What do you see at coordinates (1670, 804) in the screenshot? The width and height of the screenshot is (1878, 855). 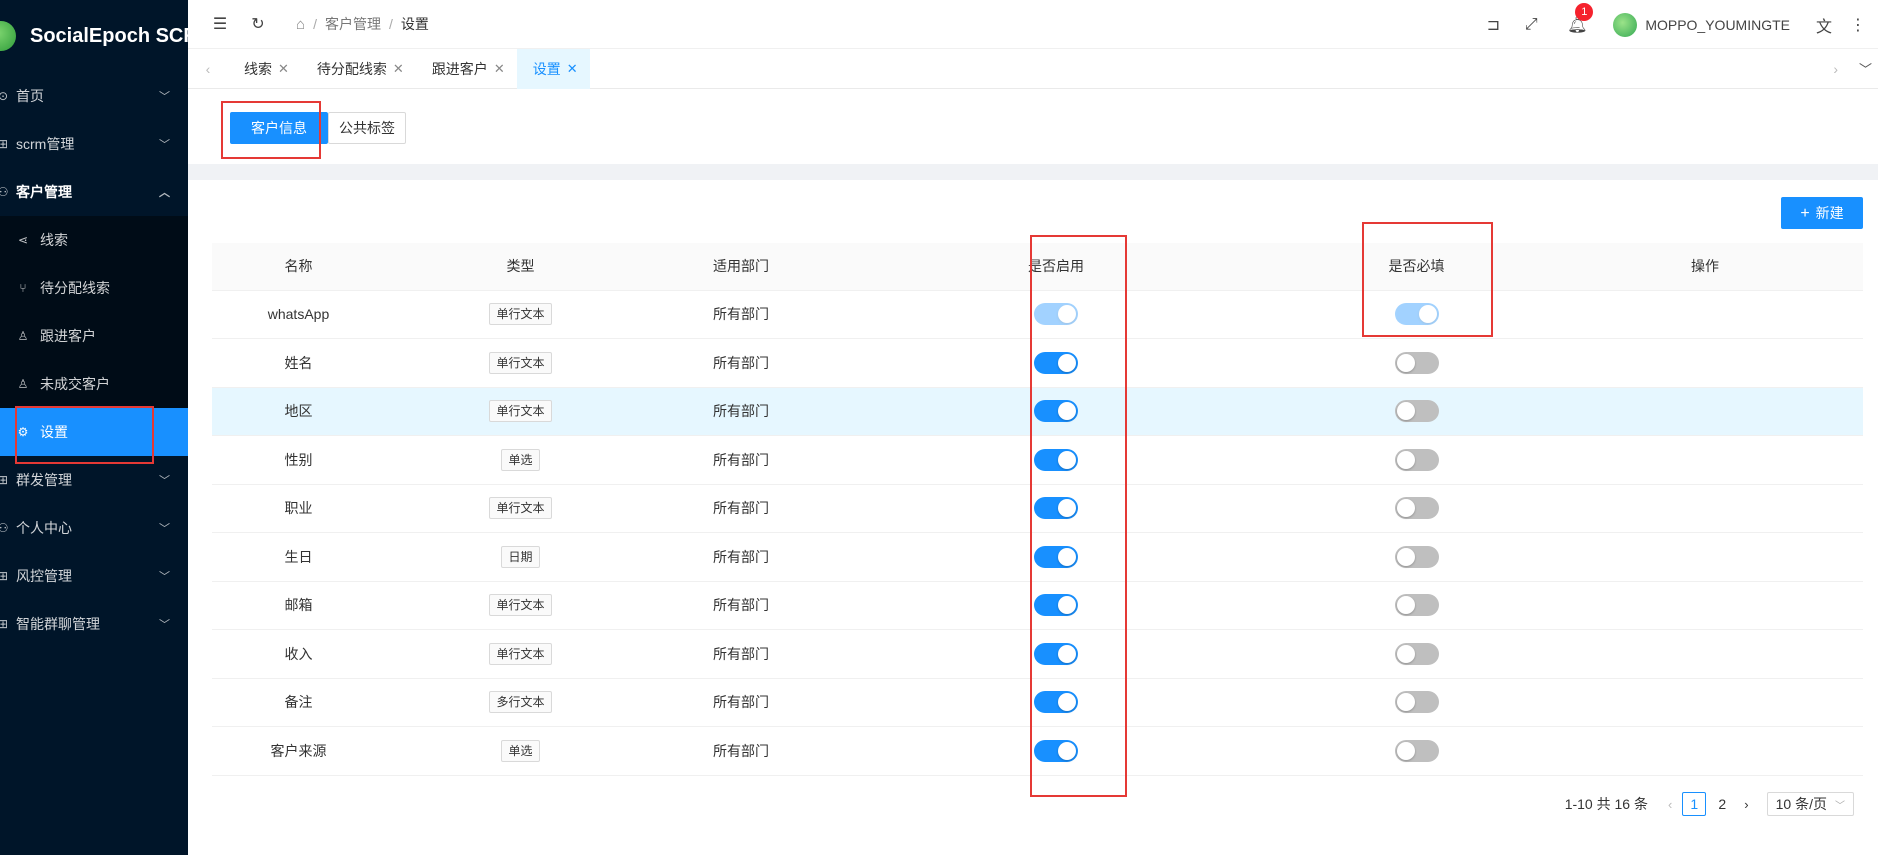 I see `prev-page-icon: ‹` at bounding box center [1670, 804].